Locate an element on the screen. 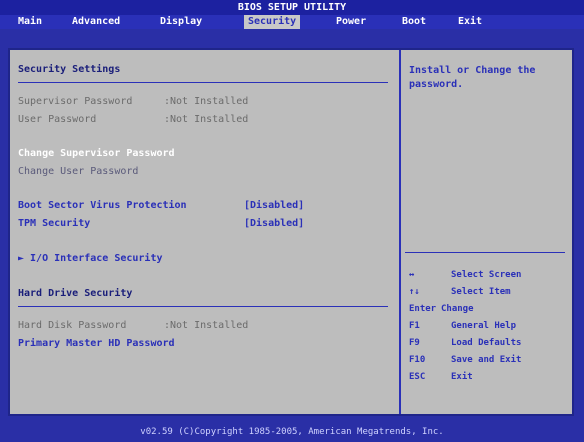  exit-desc: Exit is located at coordinates (462, 377).